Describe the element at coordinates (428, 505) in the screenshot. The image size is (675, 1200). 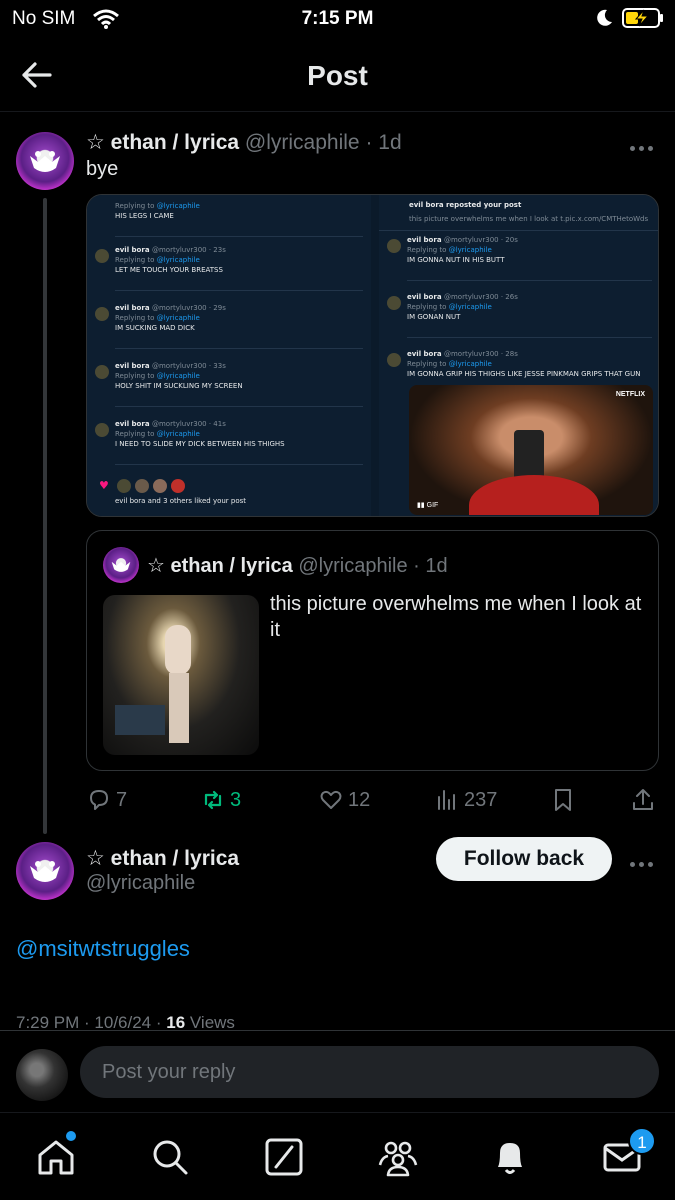
I see `gif-label: ▮▮ GIF` at that location.